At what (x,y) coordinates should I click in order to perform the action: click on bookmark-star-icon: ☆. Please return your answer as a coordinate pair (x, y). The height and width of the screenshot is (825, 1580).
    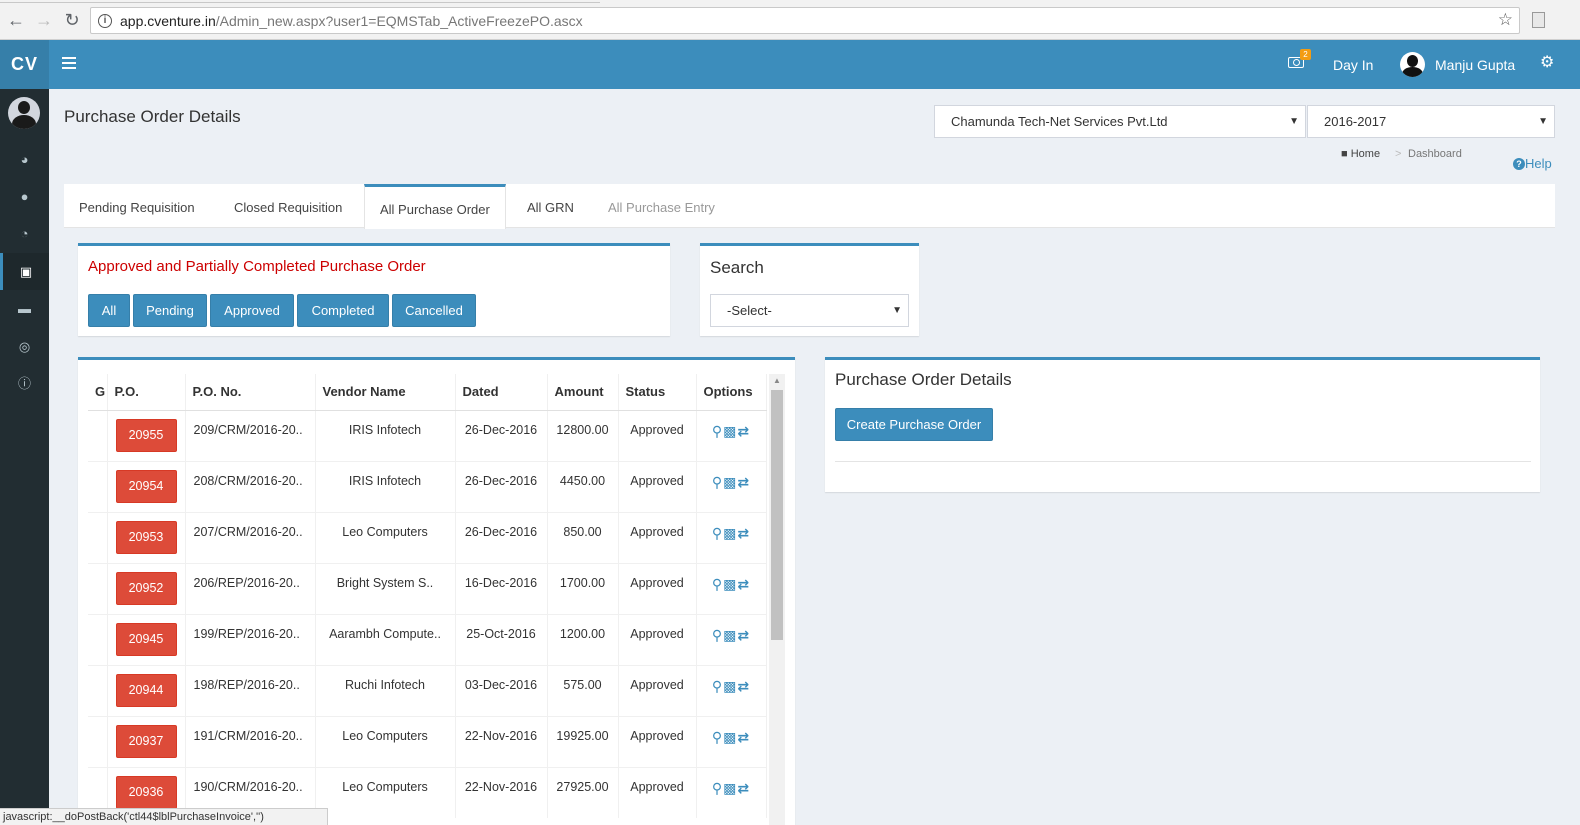
    Looking at the image, I should click on (1505, 20).